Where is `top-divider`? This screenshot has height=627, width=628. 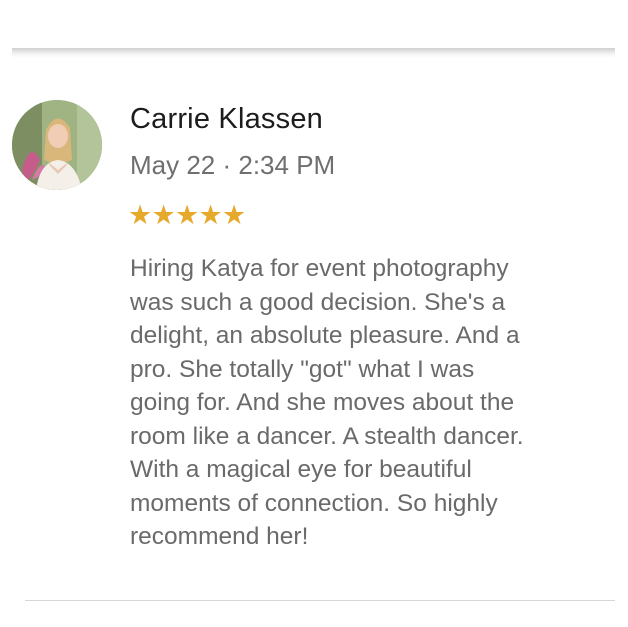 top-divider is located at coordinates (313, 53).